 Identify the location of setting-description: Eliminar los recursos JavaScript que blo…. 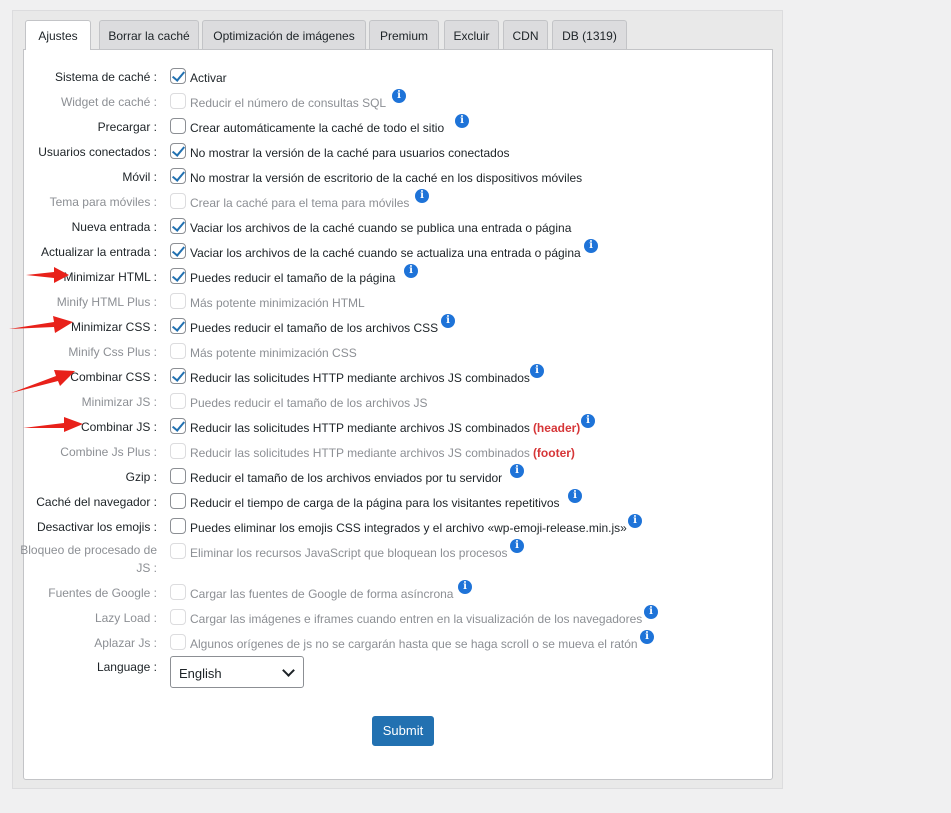
(349, 553).